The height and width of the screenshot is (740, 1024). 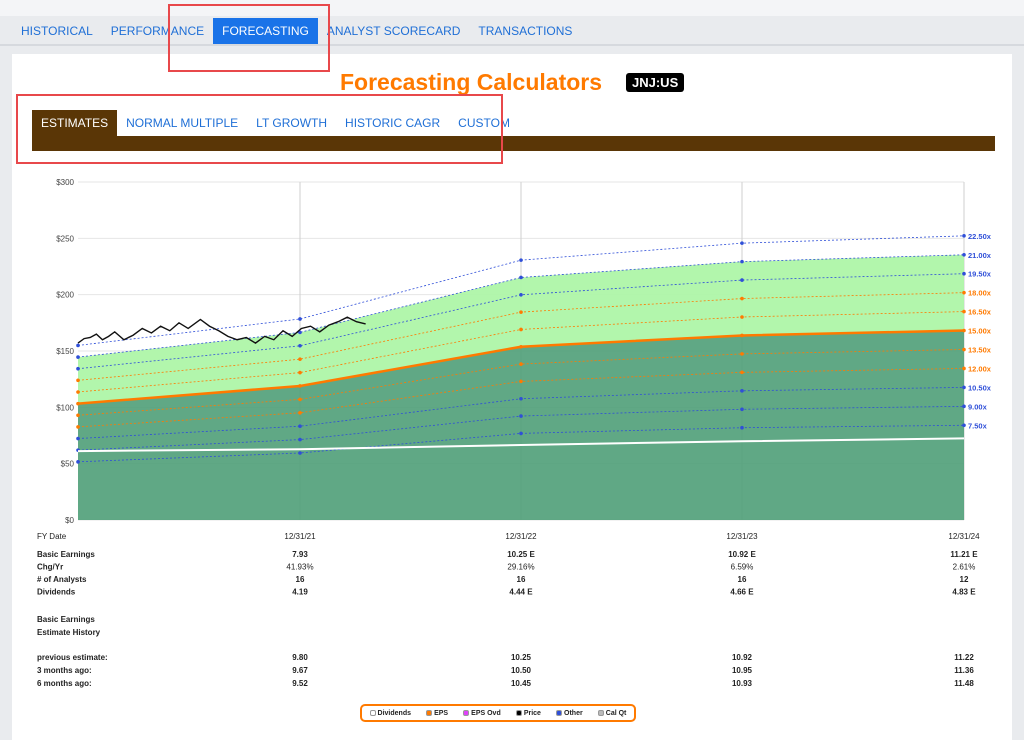 I want to click on table-cell: 41.93%, so click(x=299, y=567).